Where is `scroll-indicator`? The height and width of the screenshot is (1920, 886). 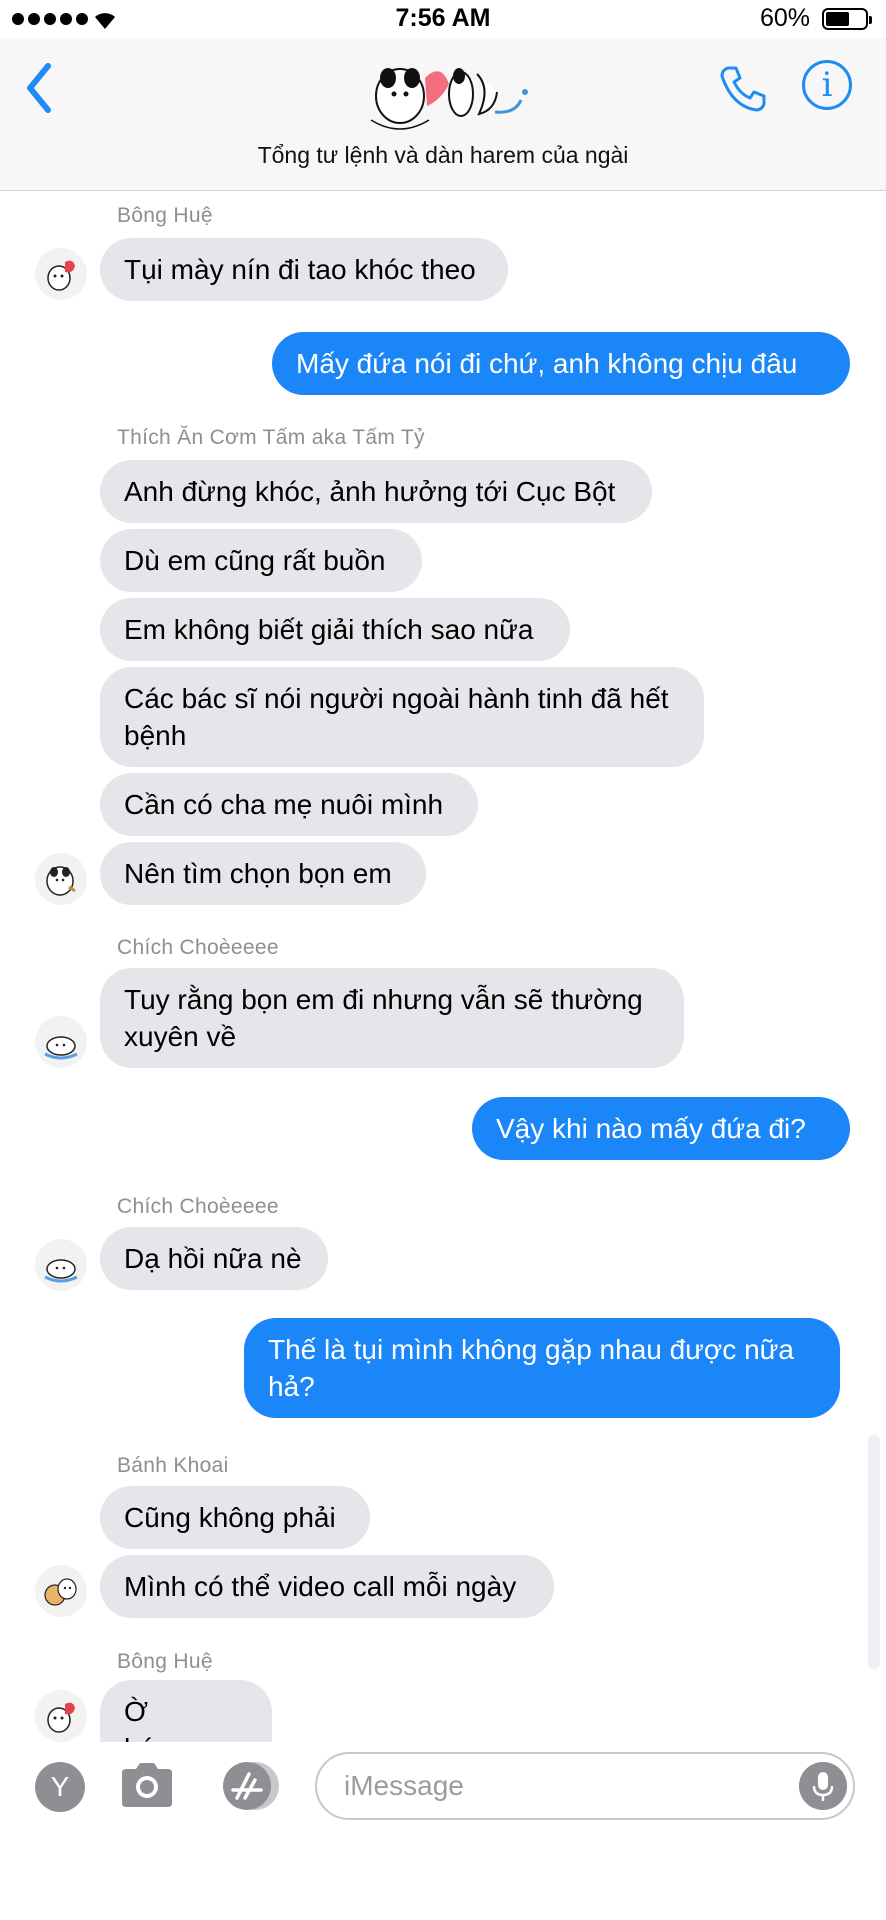 scroll-indicator is located at coordinates (874, 1552).